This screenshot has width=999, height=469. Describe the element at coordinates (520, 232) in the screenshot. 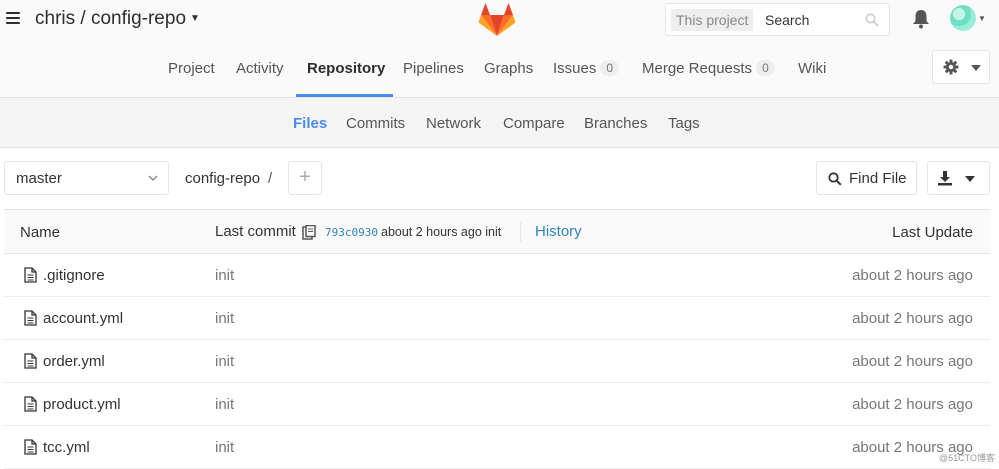

I see `divider` at that location.